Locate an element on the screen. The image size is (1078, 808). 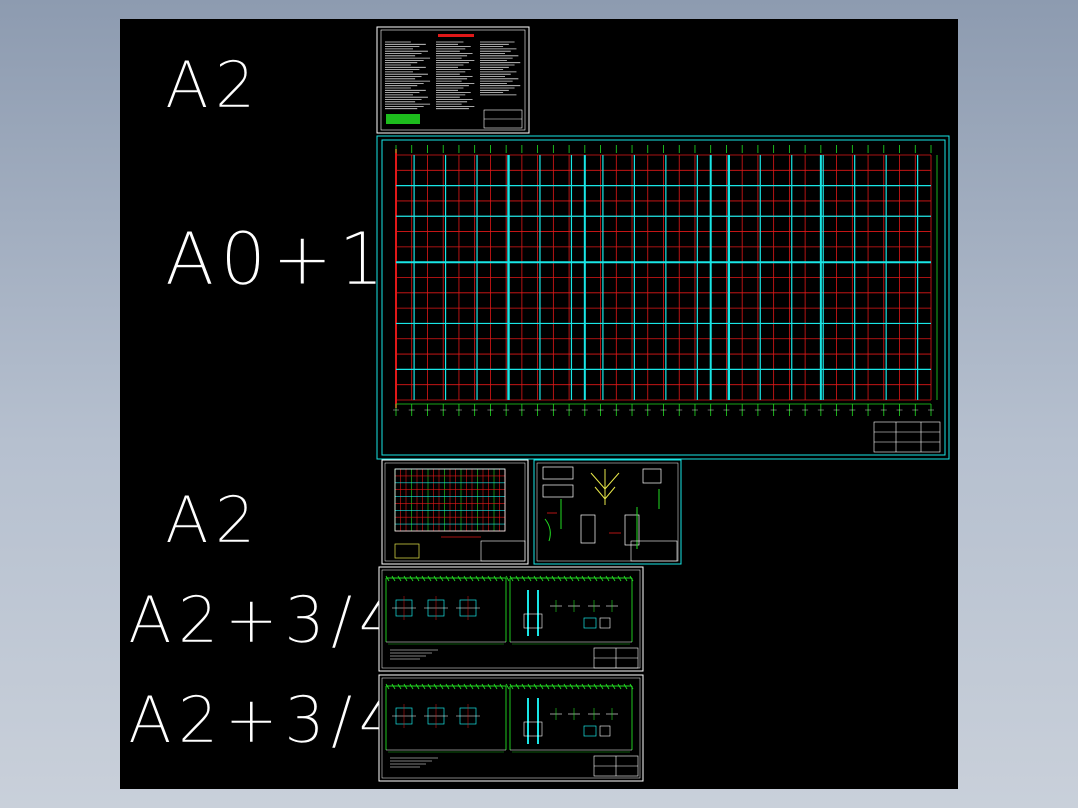
sheet-label-a2-three-quarter-1: A2+3/4 is located at coordinates (267, 621).